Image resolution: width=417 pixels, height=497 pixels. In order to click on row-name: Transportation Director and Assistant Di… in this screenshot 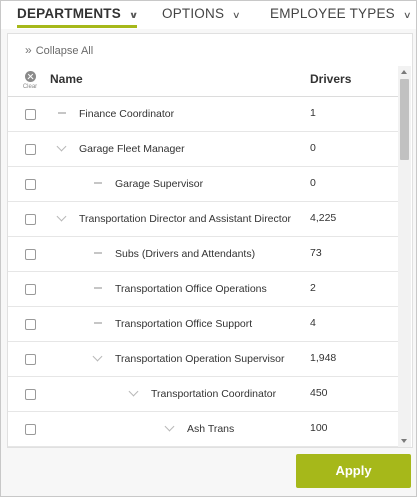, I will do `click(185, 219)`.